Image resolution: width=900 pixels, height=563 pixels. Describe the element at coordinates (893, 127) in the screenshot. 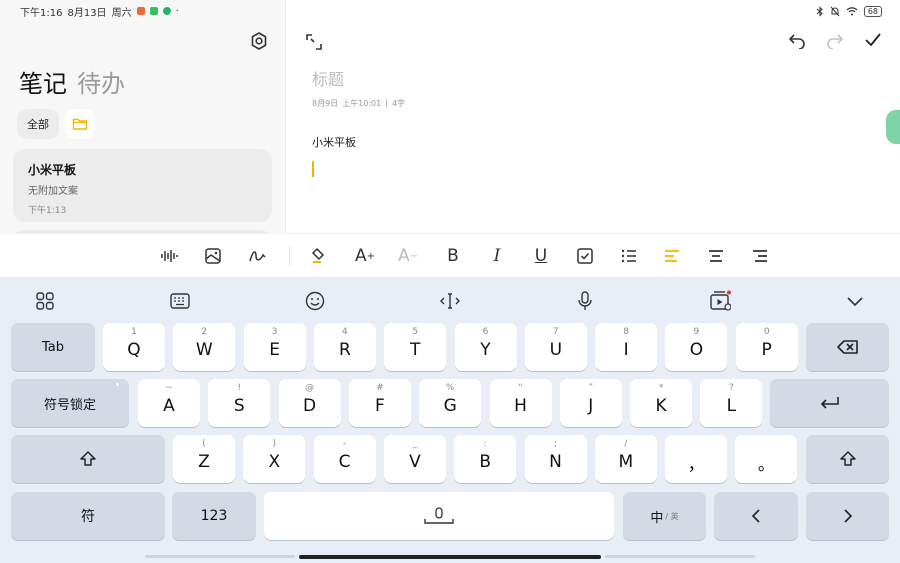

I see `floating-side-handle` at that location.